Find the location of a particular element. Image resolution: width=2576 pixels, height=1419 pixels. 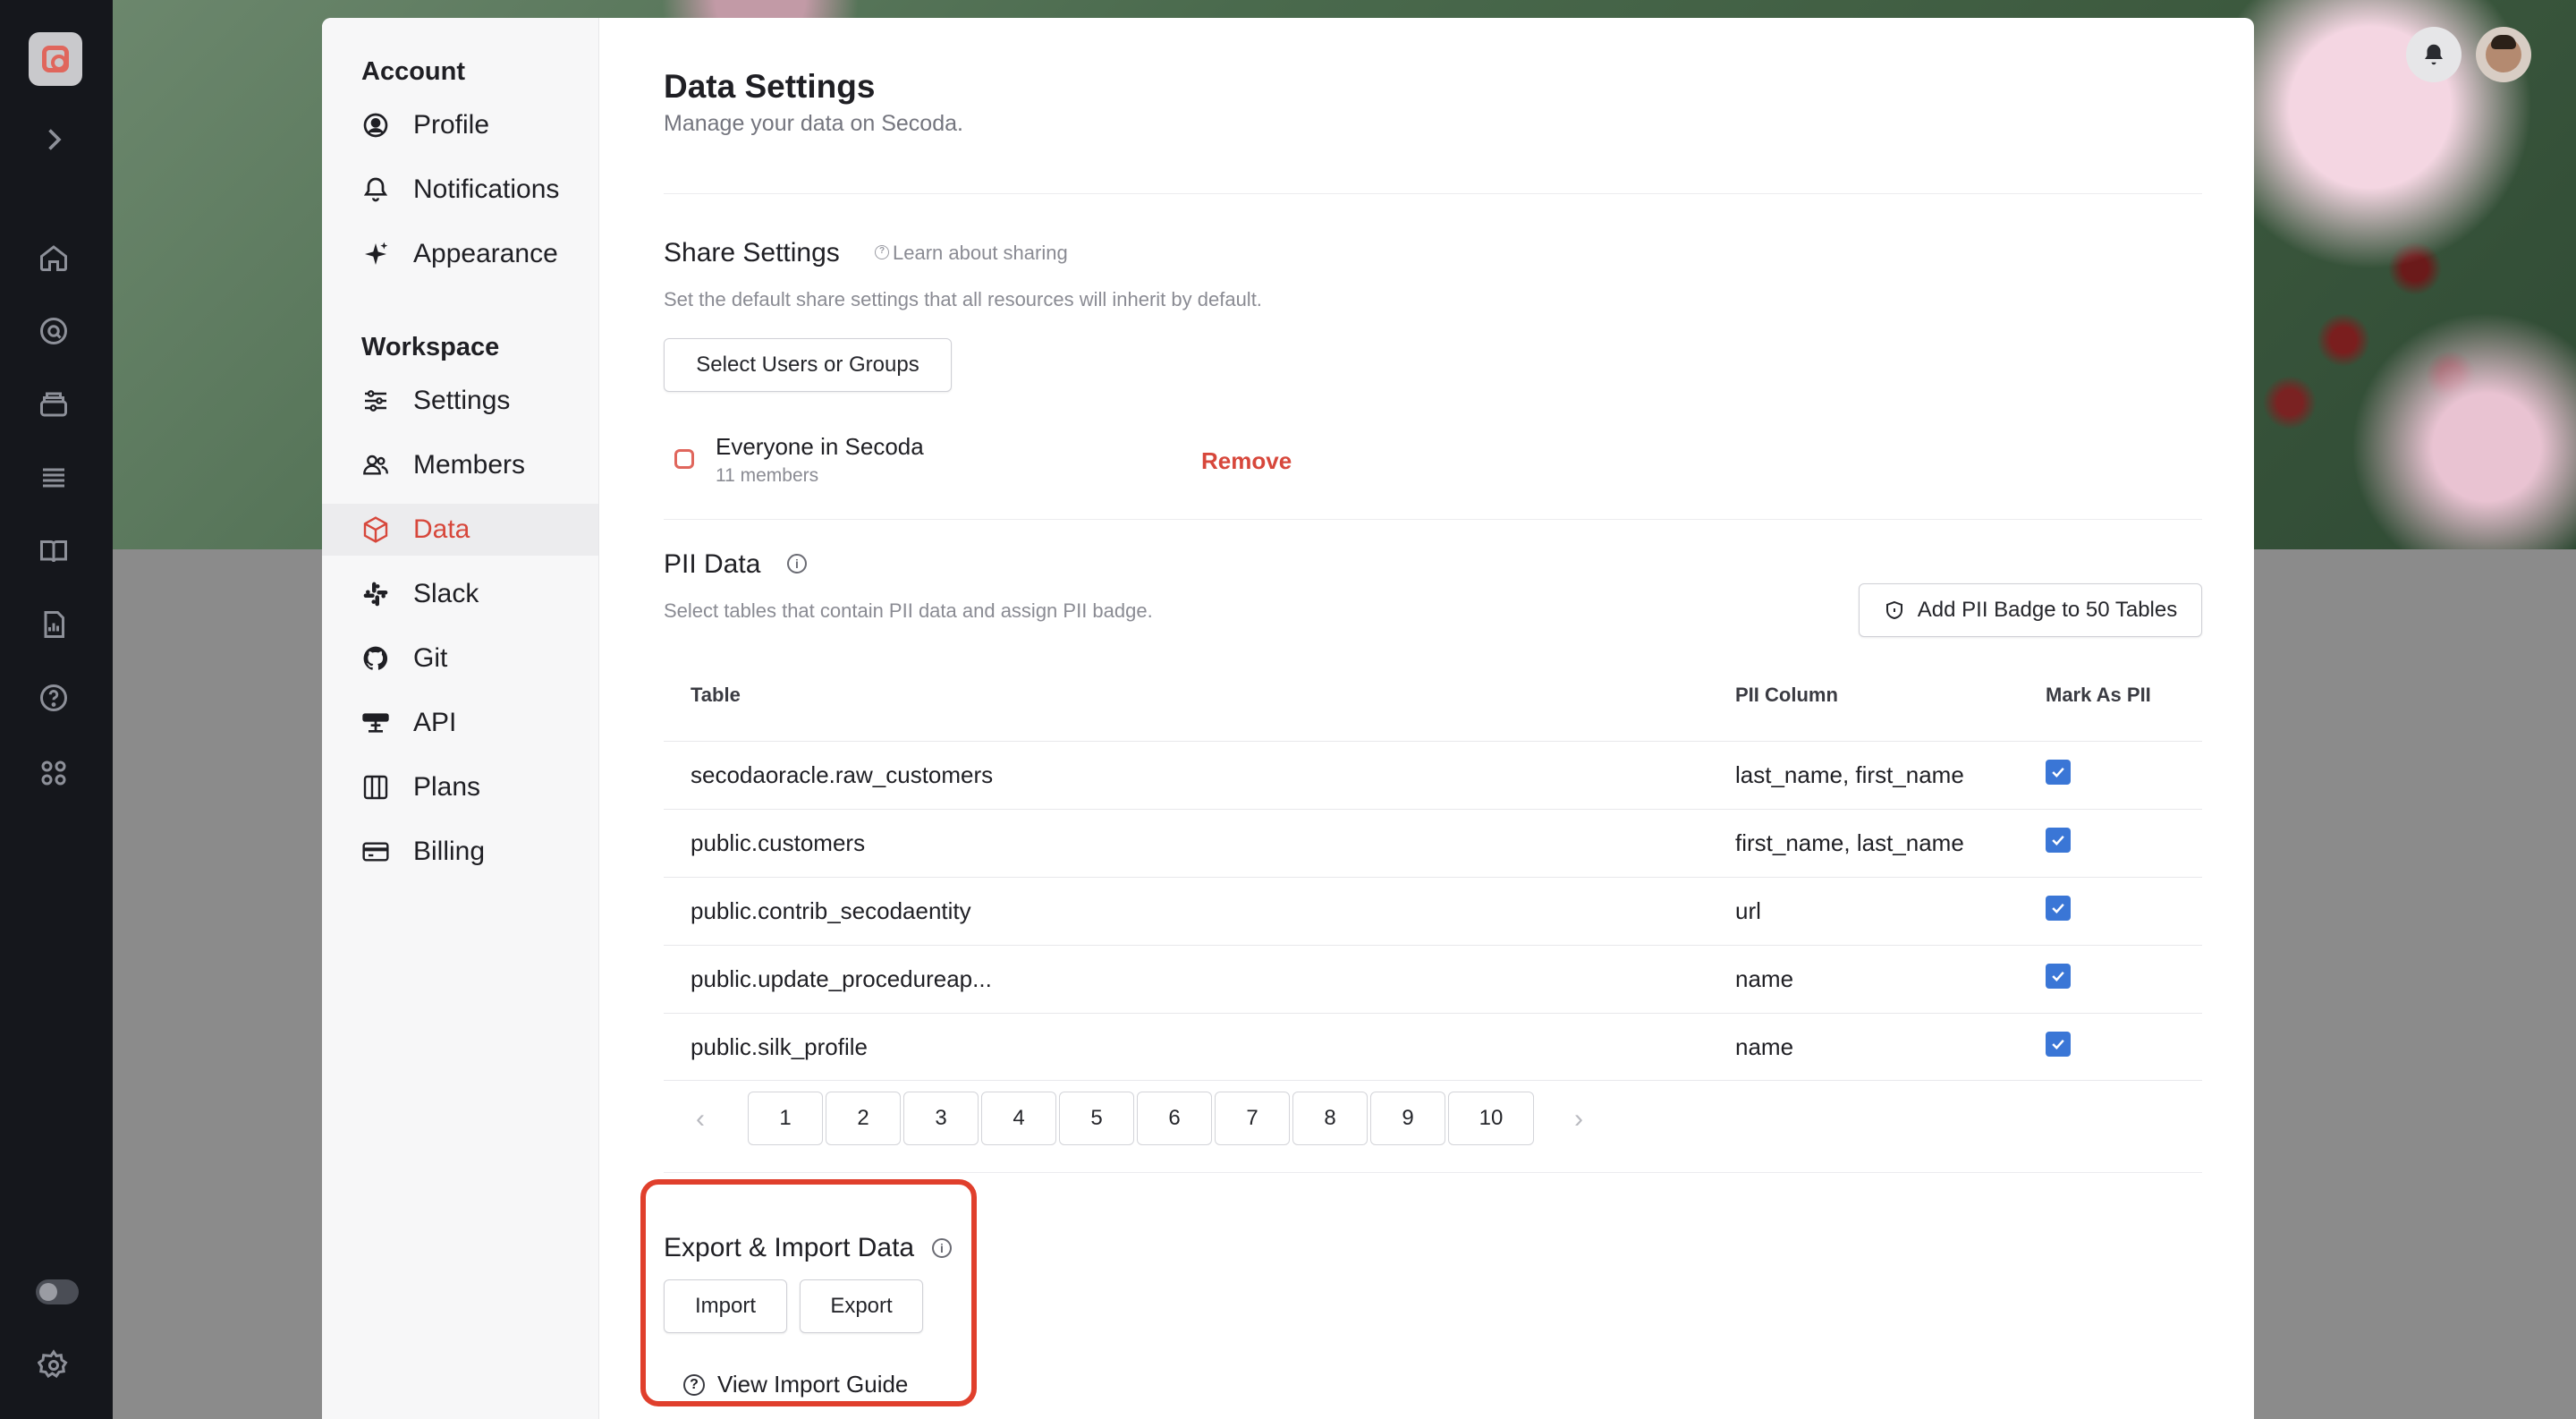

table-row: public.update_procedureap... name is located at coordinates (1433, 979).